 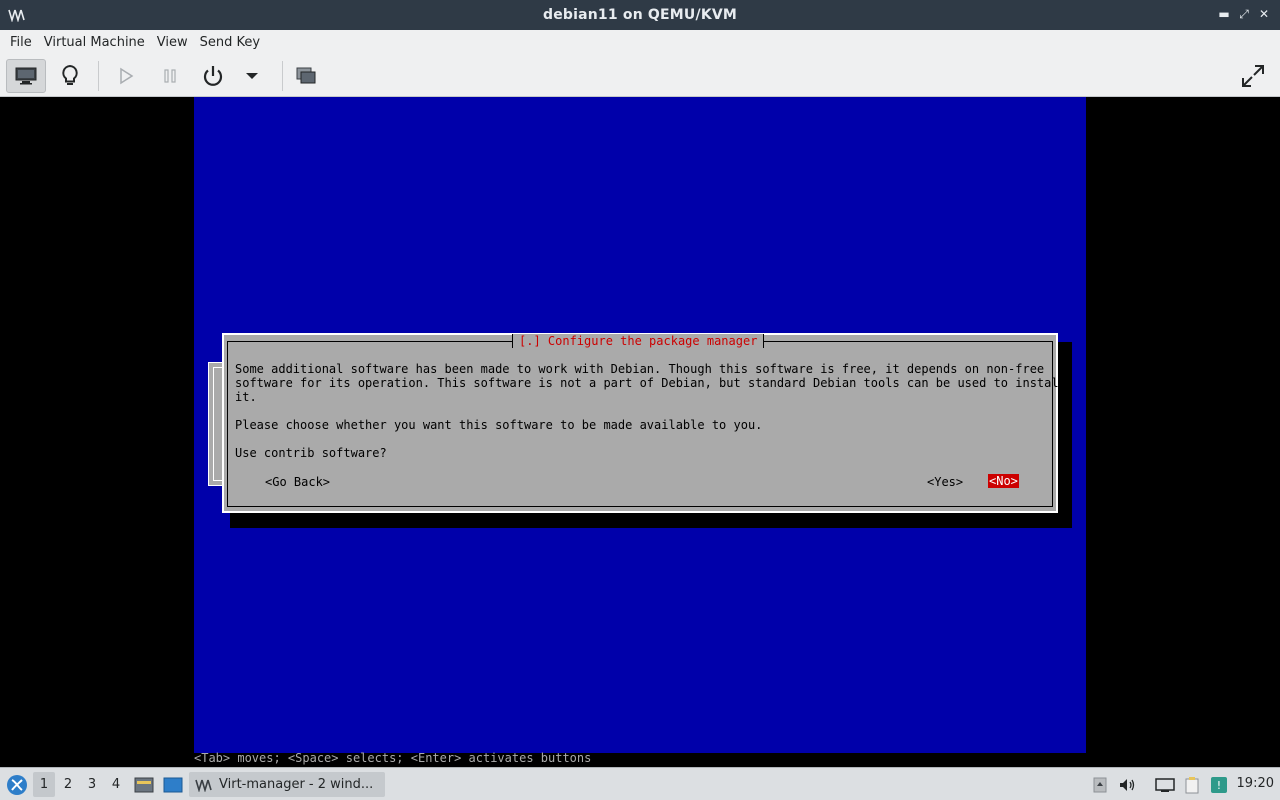 I want to click on network-indicator, so click(x=1165, y=784).